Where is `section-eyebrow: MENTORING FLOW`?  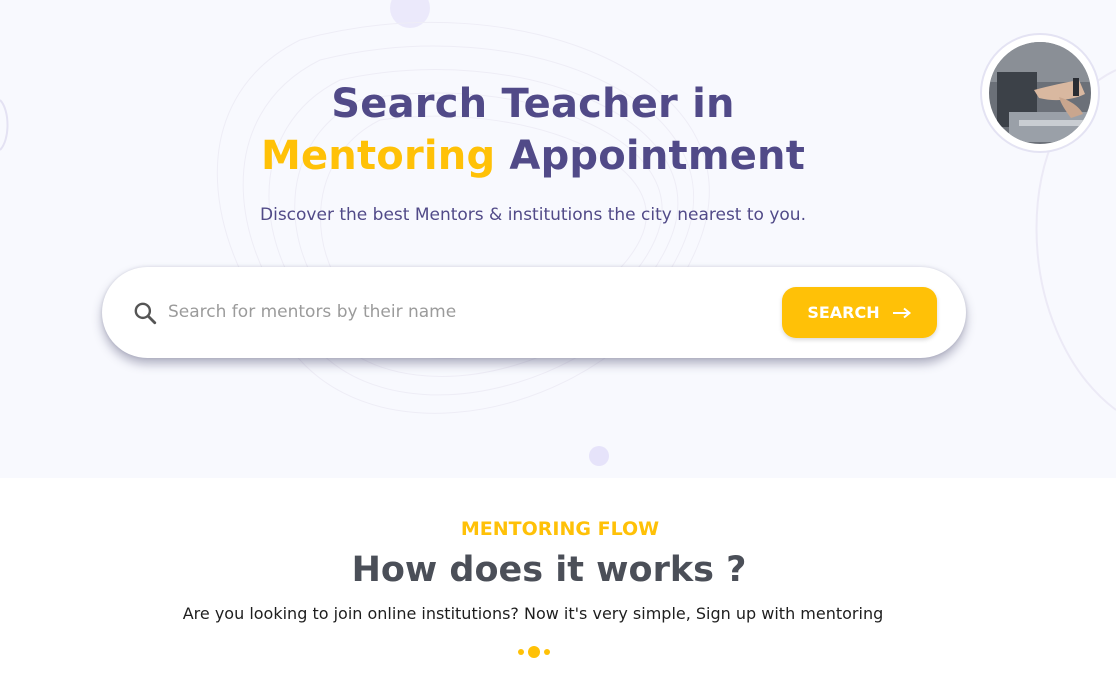
section-eyebrow: MENTORING FLOW is located at coordinates (560, 529).